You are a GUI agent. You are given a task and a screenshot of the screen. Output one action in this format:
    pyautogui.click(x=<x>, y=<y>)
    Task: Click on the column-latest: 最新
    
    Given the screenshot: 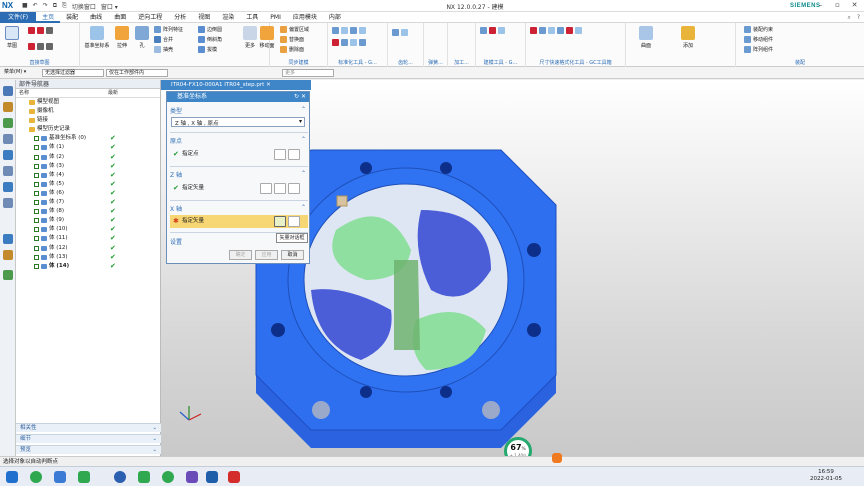 What is the action you would take?
    pyautogui.click(x=113, y=93)
    